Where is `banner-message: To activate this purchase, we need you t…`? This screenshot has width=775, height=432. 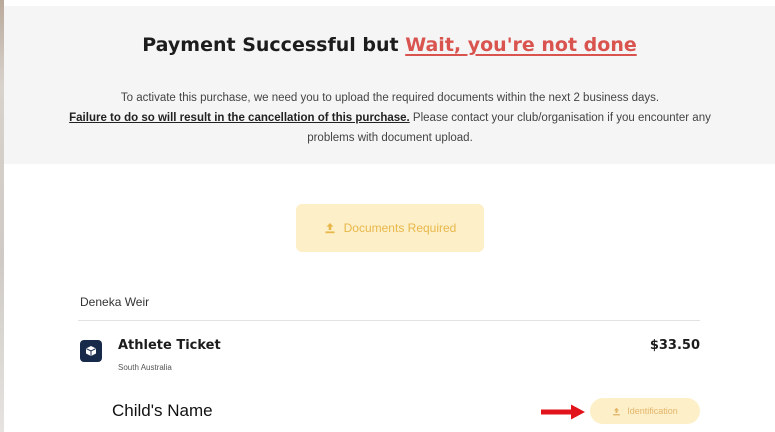 banner-message: To activate this purchase, we need you t… is located at coordinates (390, 118).